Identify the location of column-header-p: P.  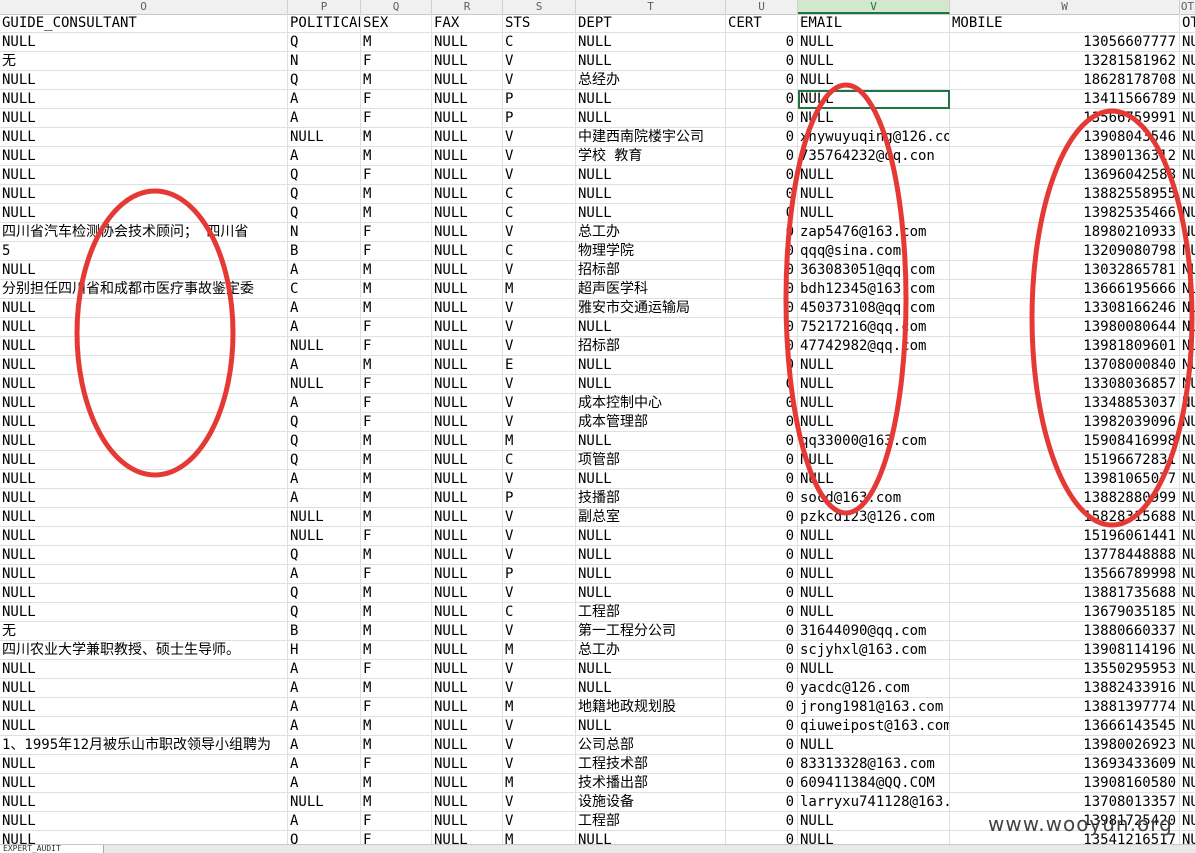
(324, 7).